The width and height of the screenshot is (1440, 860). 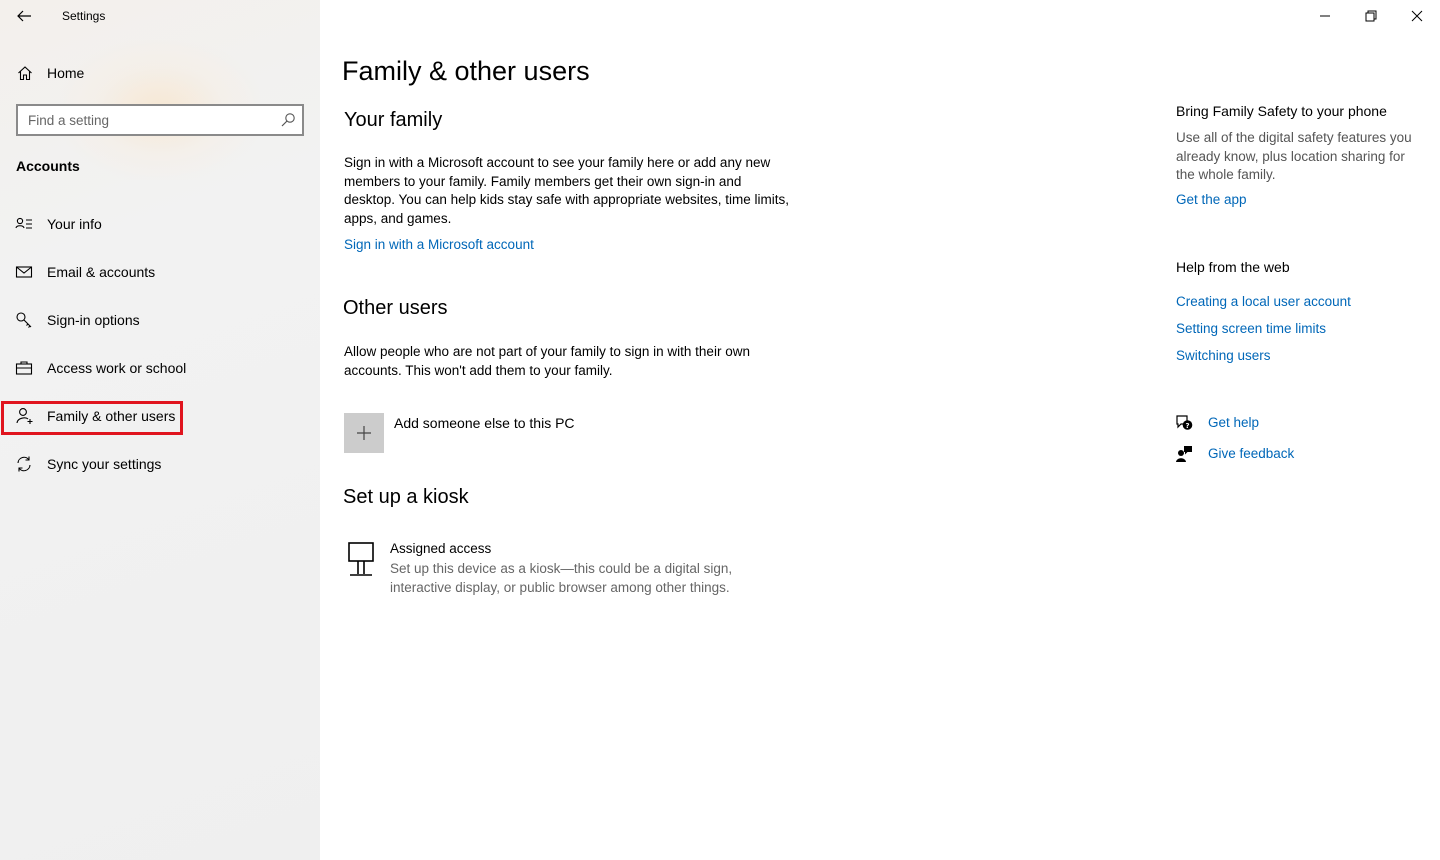 What do you see at coordinates (361, 559) in the screenshot?
I see `kiosk-icon` at bounding box center [361, 559].